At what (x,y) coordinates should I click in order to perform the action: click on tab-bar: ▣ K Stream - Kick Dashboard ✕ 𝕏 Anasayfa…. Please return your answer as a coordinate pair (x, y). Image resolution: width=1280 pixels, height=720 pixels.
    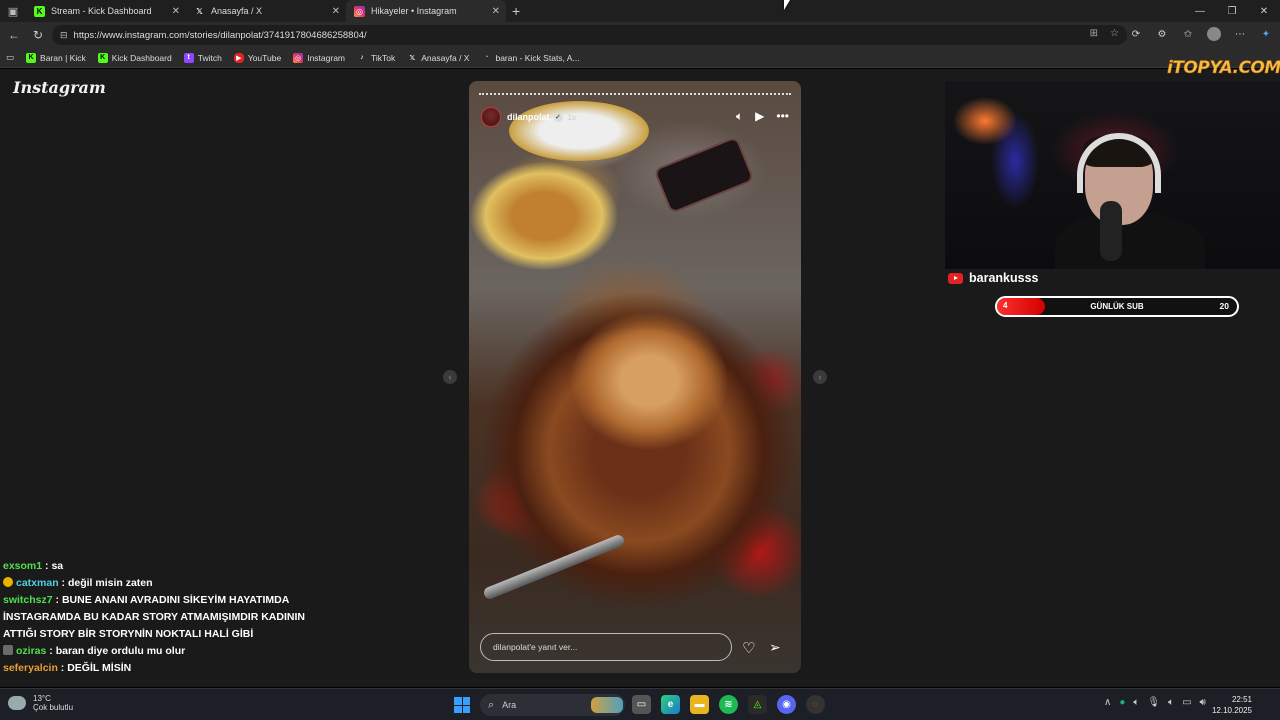
    Looking at the image, I should click on (640, 11).